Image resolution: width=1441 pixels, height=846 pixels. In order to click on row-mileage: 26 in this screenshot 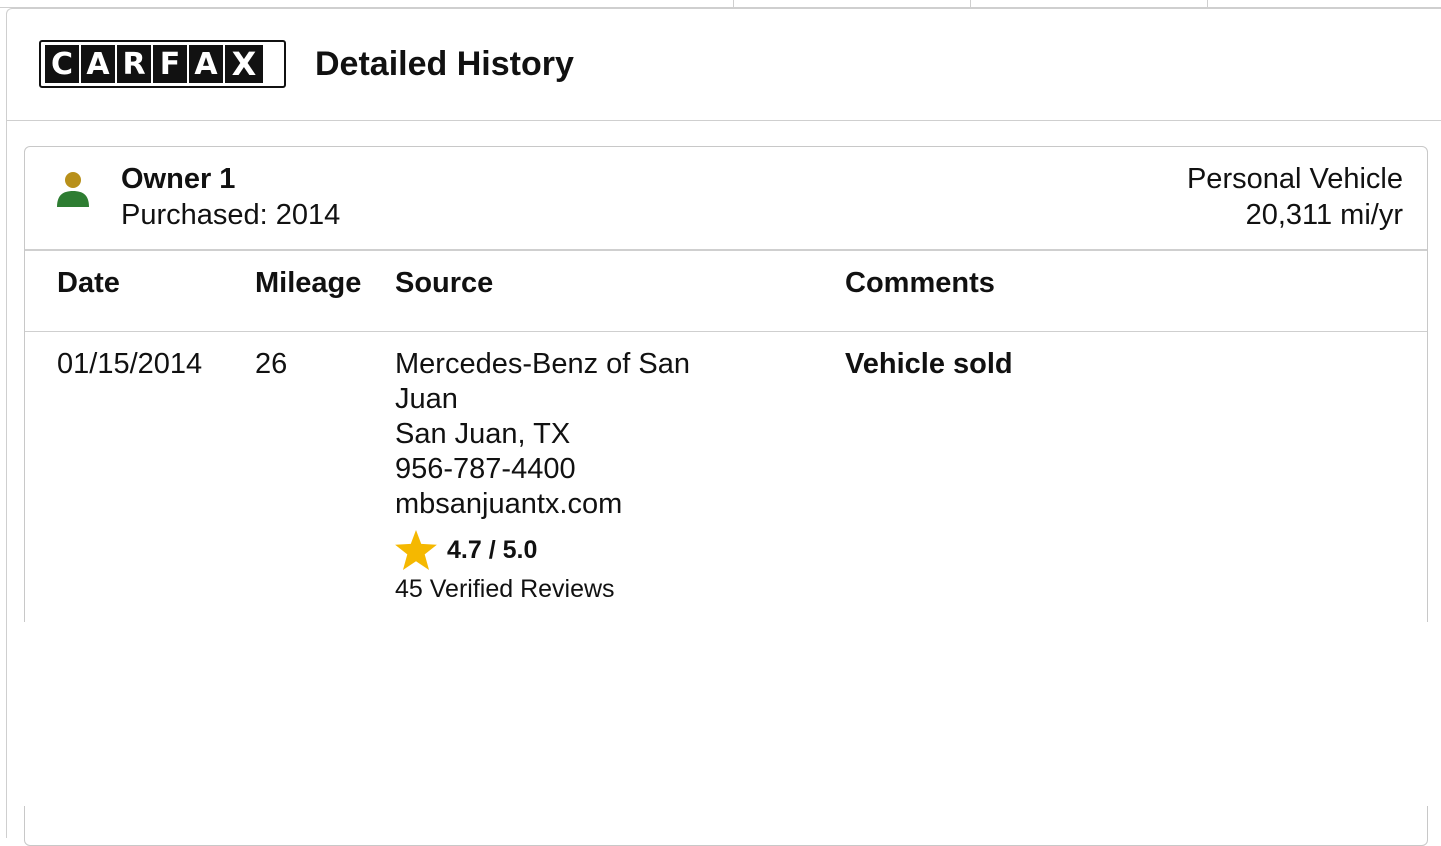, I will do `click(271, 364)`.